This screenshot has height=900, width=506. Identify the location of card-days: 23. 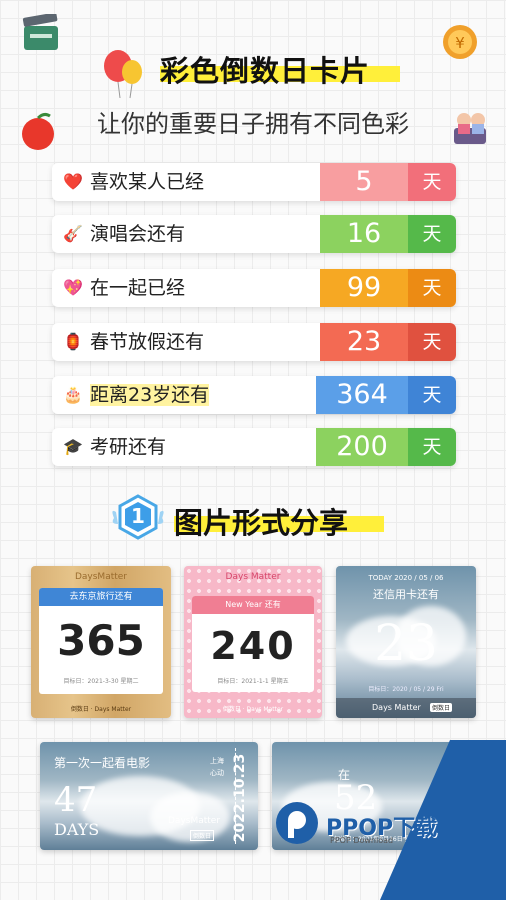
(406, 643).